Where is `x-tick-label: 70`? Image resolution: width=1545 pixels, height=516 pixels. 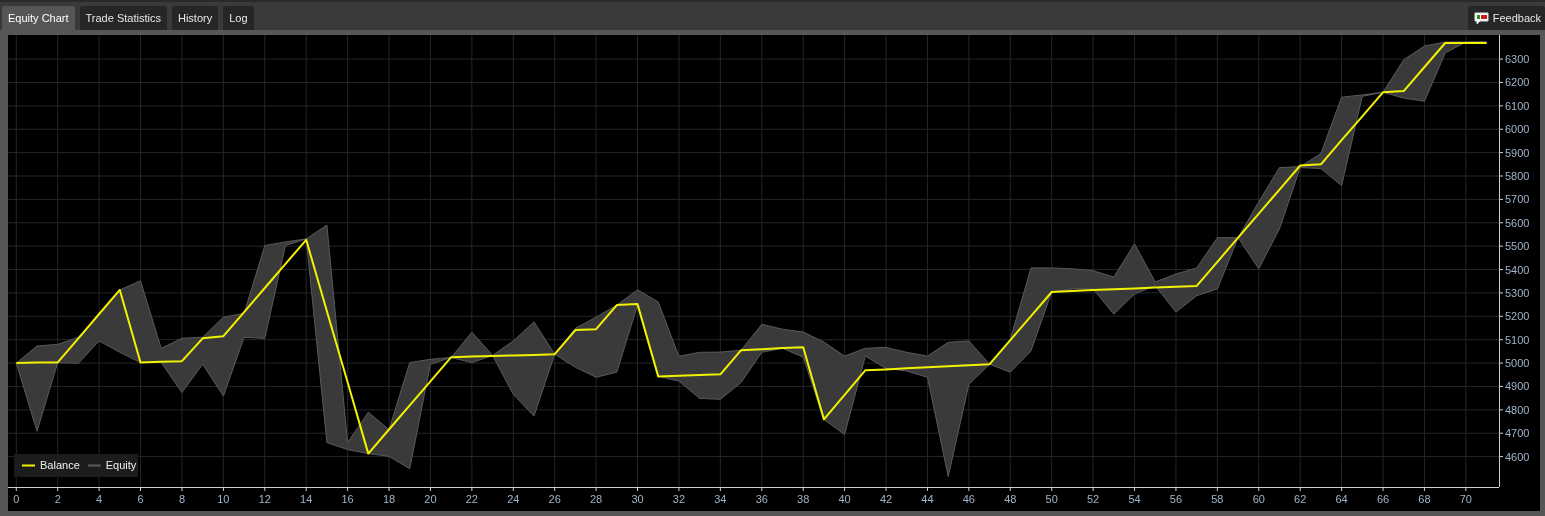 x-tick-label: 70 is located at coordinates (1465, 499).